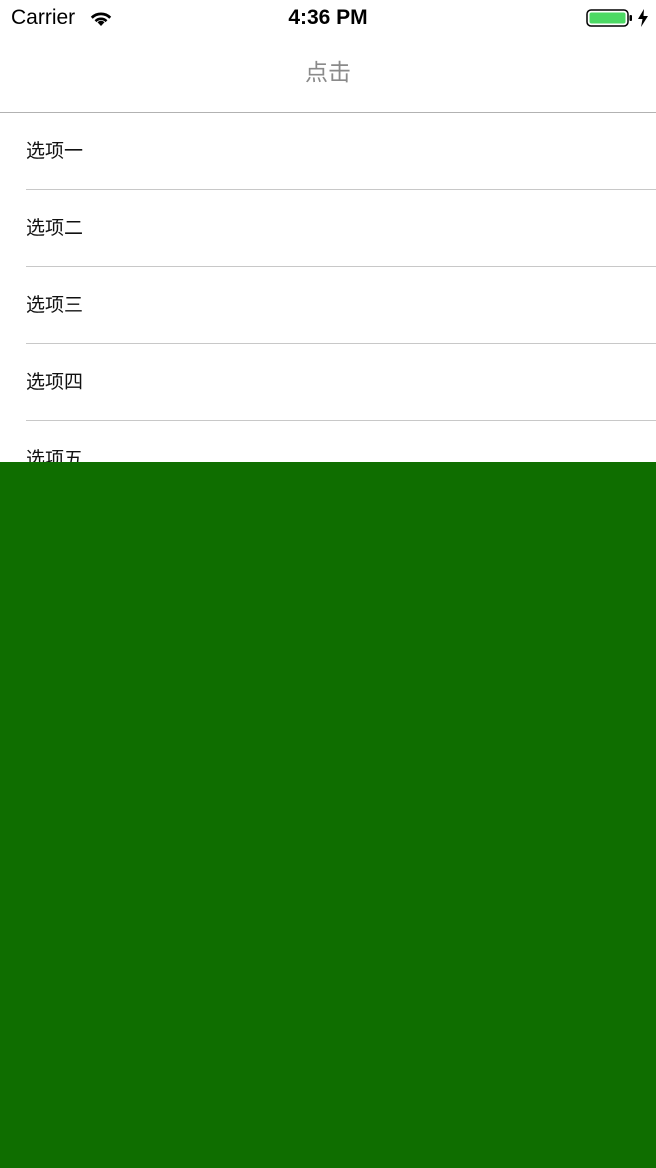 This screenshot has width=656, height=1168. I want to click on charging-bolt-icon, so click(643, 18).